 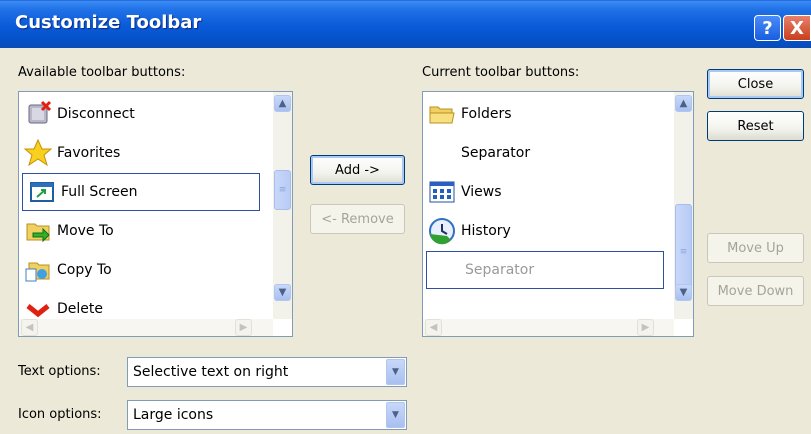 I want to click on list-item-label: Disconnect, so click(x=96, y=114).